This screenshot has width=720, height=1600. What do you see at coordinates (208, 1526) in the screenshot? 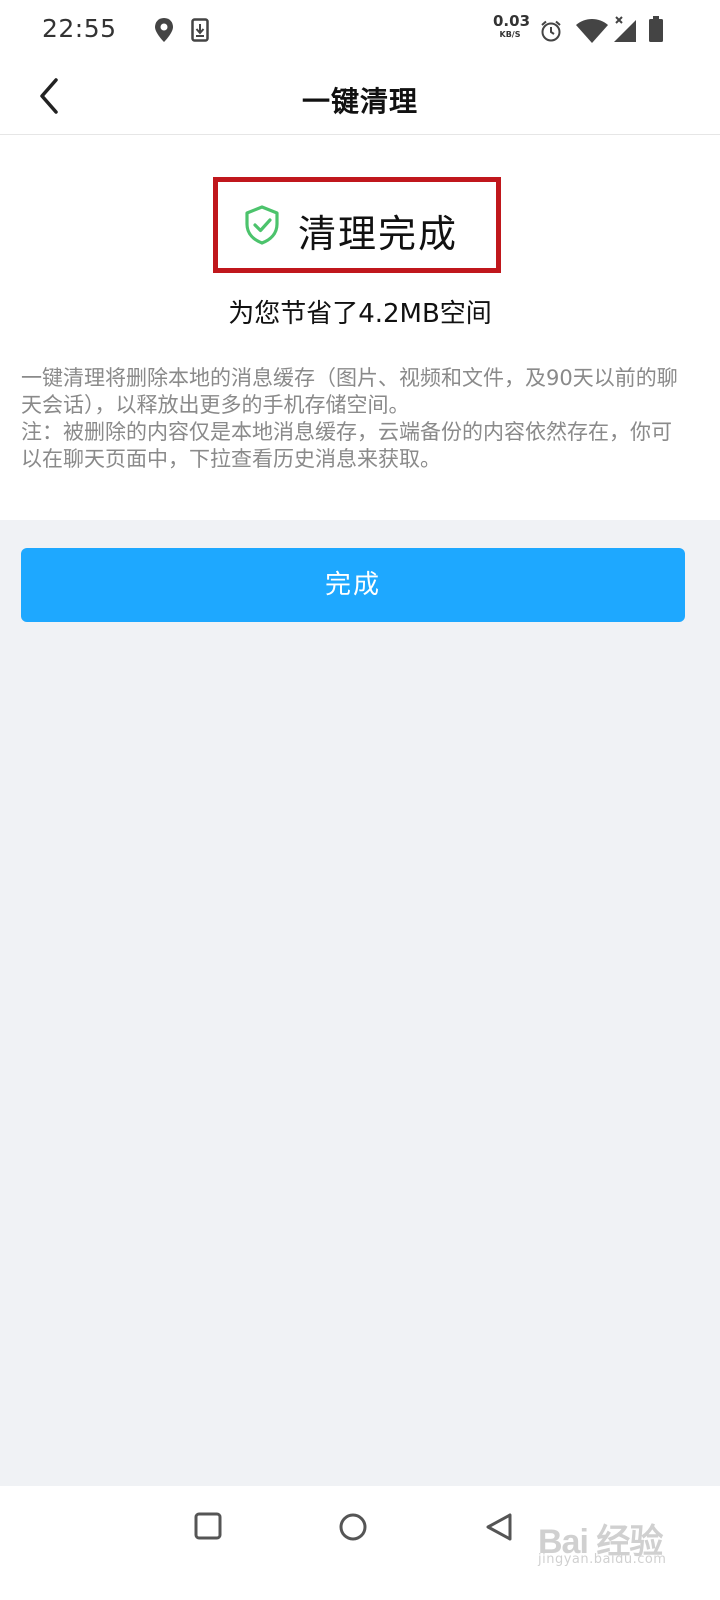
I see `recents-square-icon` at bounding box center [208, 1526].